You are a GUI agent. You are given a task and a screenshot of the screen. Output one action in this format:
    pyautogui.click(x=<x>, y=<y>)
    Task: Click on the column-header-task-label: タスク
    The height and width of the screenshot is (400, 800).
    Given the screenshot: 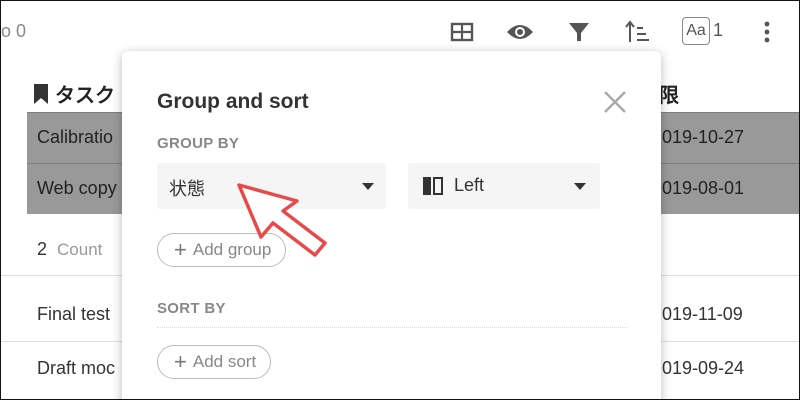 What is the action you would take?
    pyautogui.click(x=85, y=96)
    